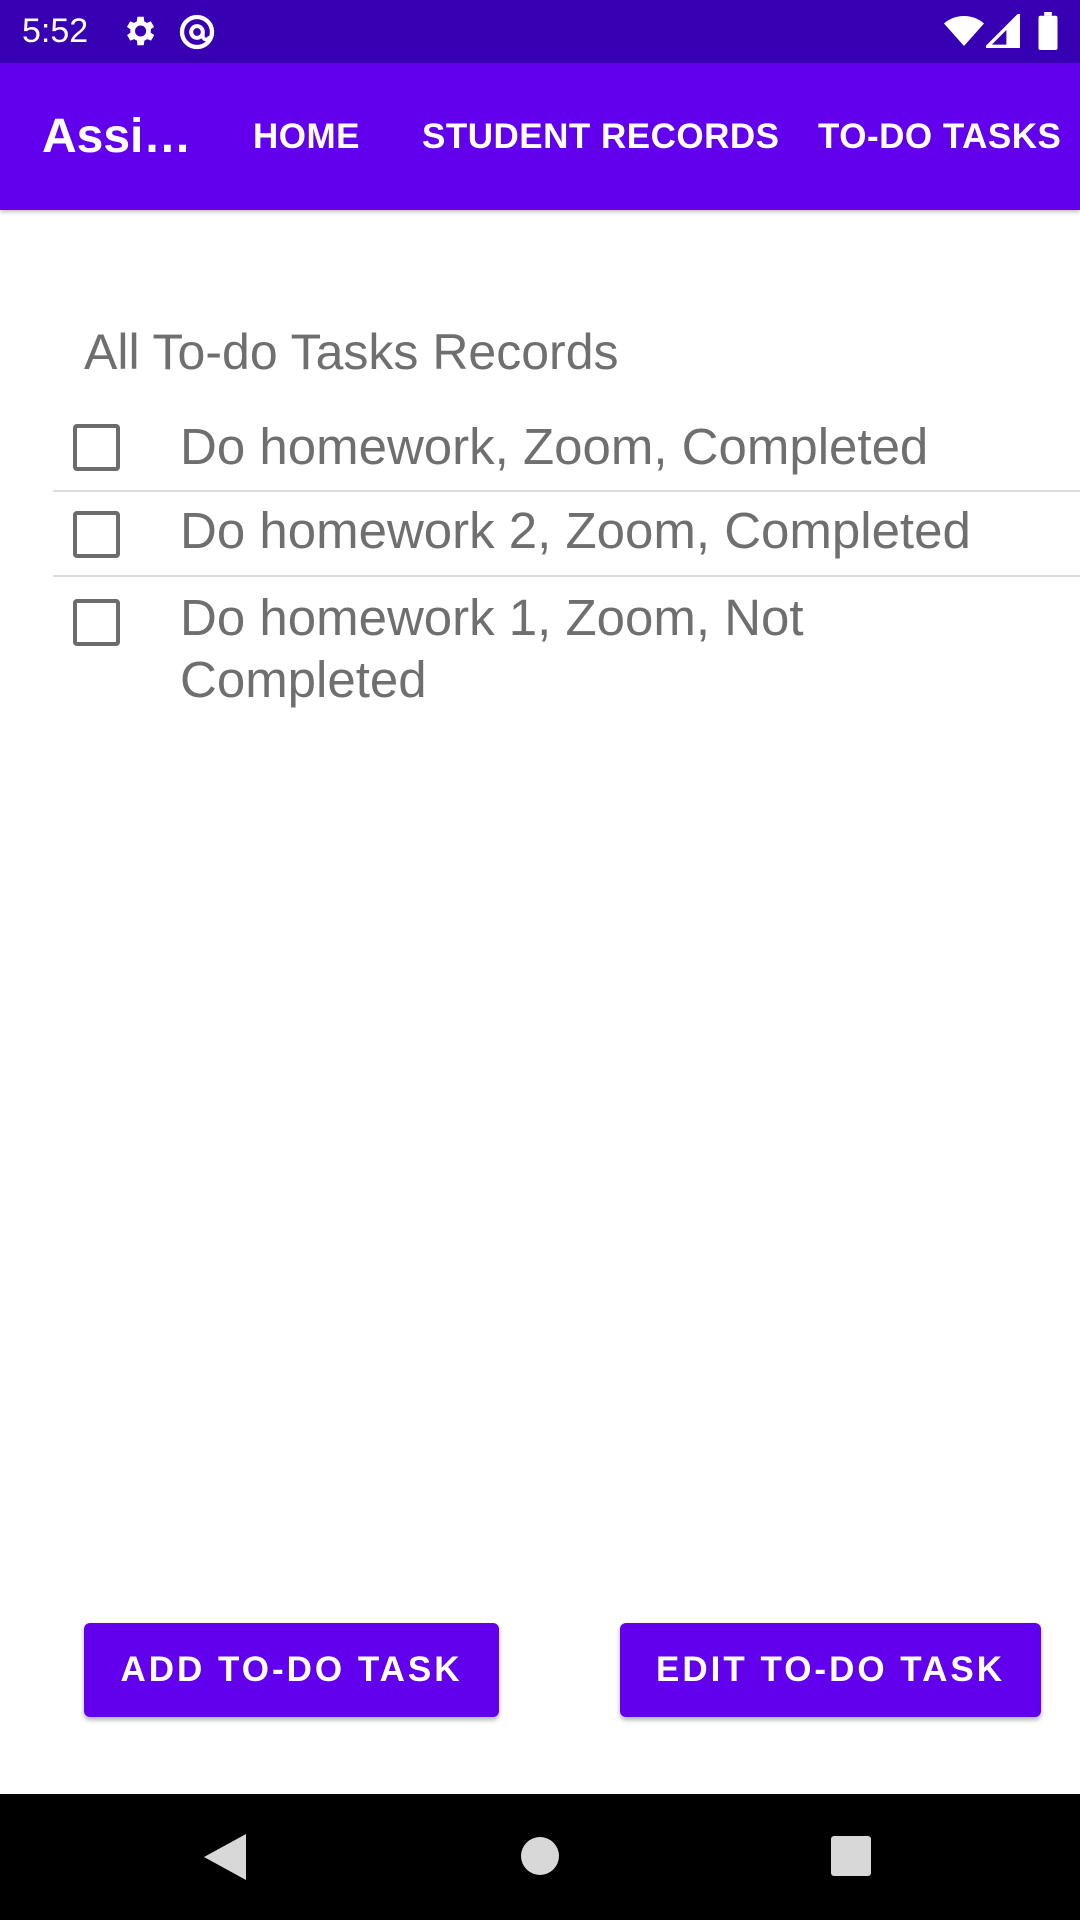 The width and height of the screenshot is (1080, 1920). Describe the element at coordinates (306, 137) in the screenshot. I see `menu-item-home: HOME` at that location.